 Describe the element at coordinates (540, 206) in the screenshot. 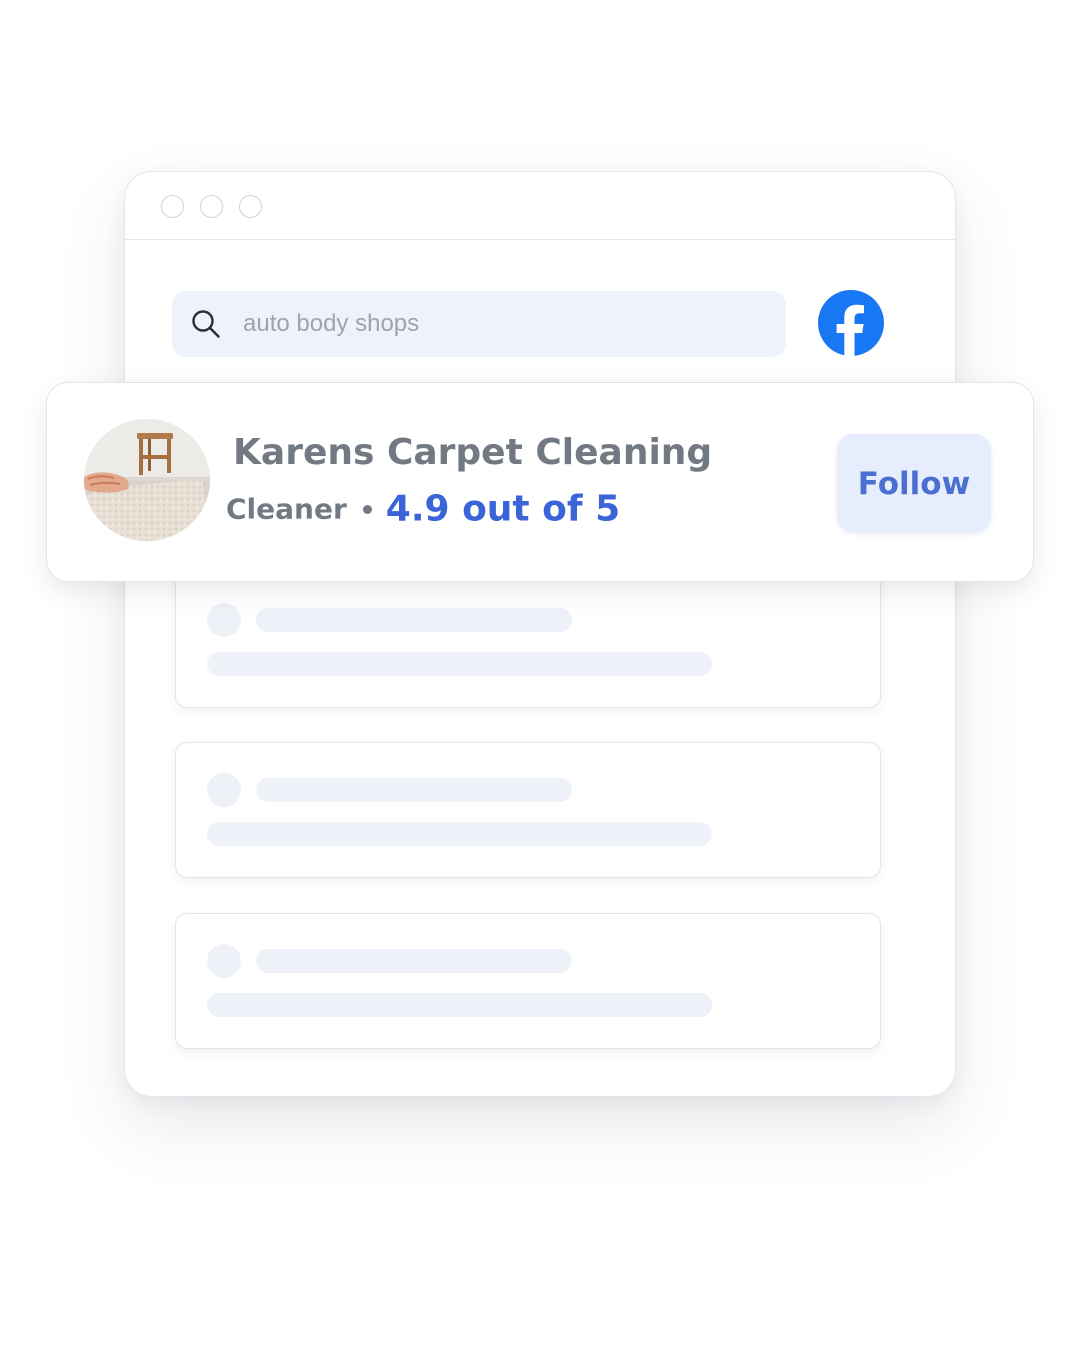

I see `window-titlebar` at that location.